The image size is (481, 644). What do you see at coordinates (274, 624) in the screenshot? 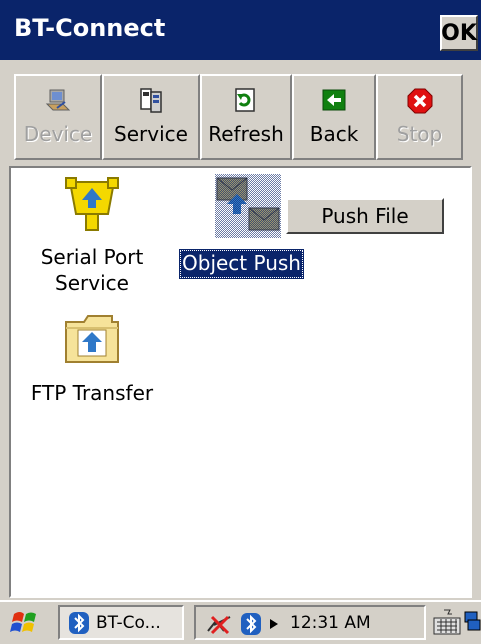
I see `tray-expand-icon` at bounding box center [274, 624].